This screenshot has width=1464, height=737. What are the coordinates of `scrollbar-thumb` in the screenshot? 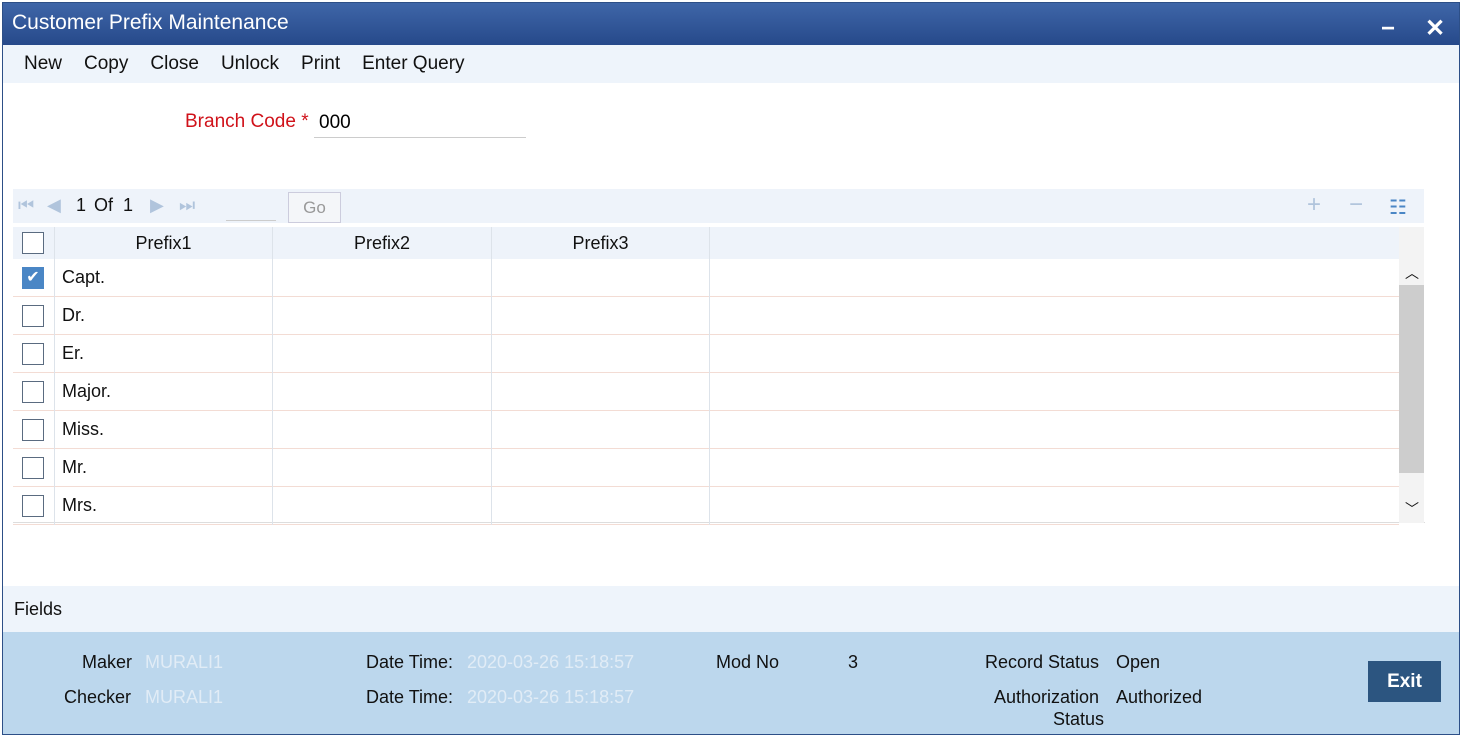 It's located at (1411, 379).